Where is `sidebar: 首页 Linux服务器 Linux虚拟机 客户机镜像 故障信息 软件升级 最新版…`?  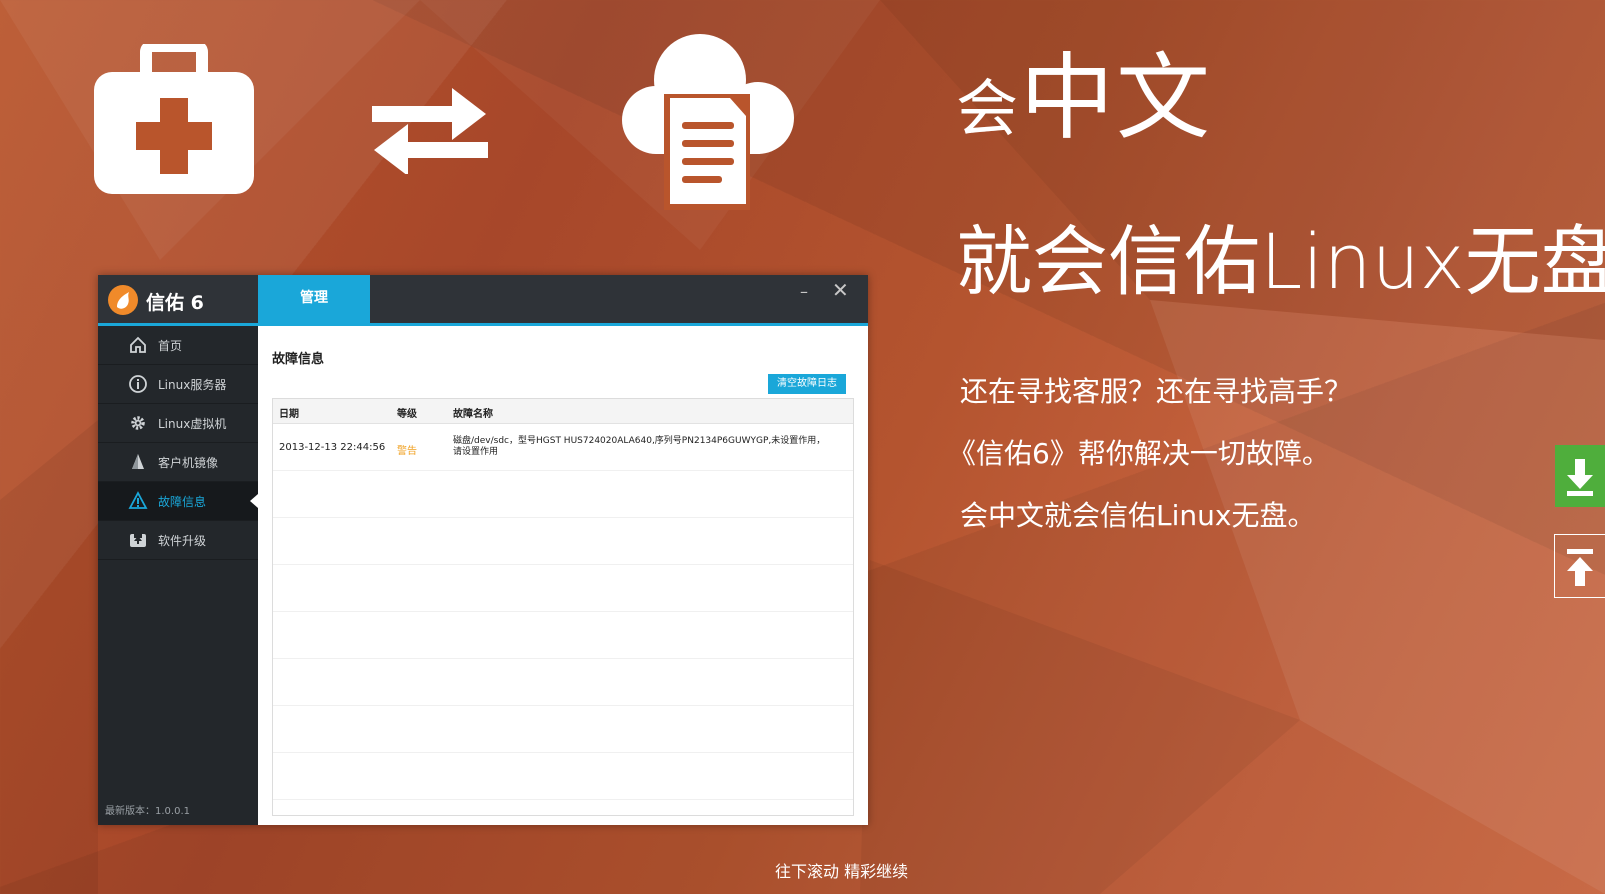
sidebar: 首页 Linux服务器 Linux虚拟机 客户机镜像 故障信息 软件升级 最新版… is located at coordinates (178, 575).